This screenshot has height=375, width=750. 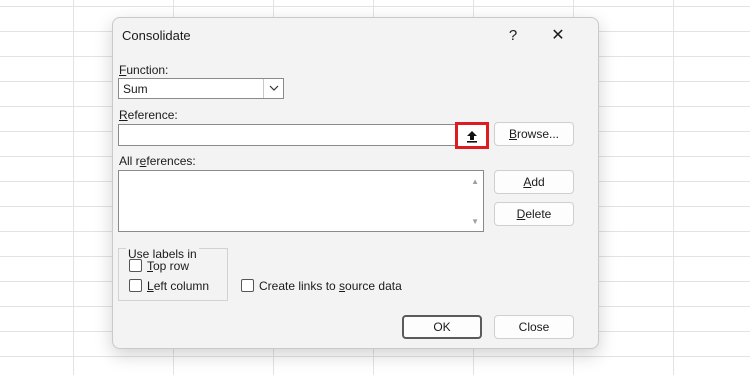 What do you see at coordinates (156, 35) in the screenshot?
I see `dialog-title: Consolidate` at bounding box center [156, 35].